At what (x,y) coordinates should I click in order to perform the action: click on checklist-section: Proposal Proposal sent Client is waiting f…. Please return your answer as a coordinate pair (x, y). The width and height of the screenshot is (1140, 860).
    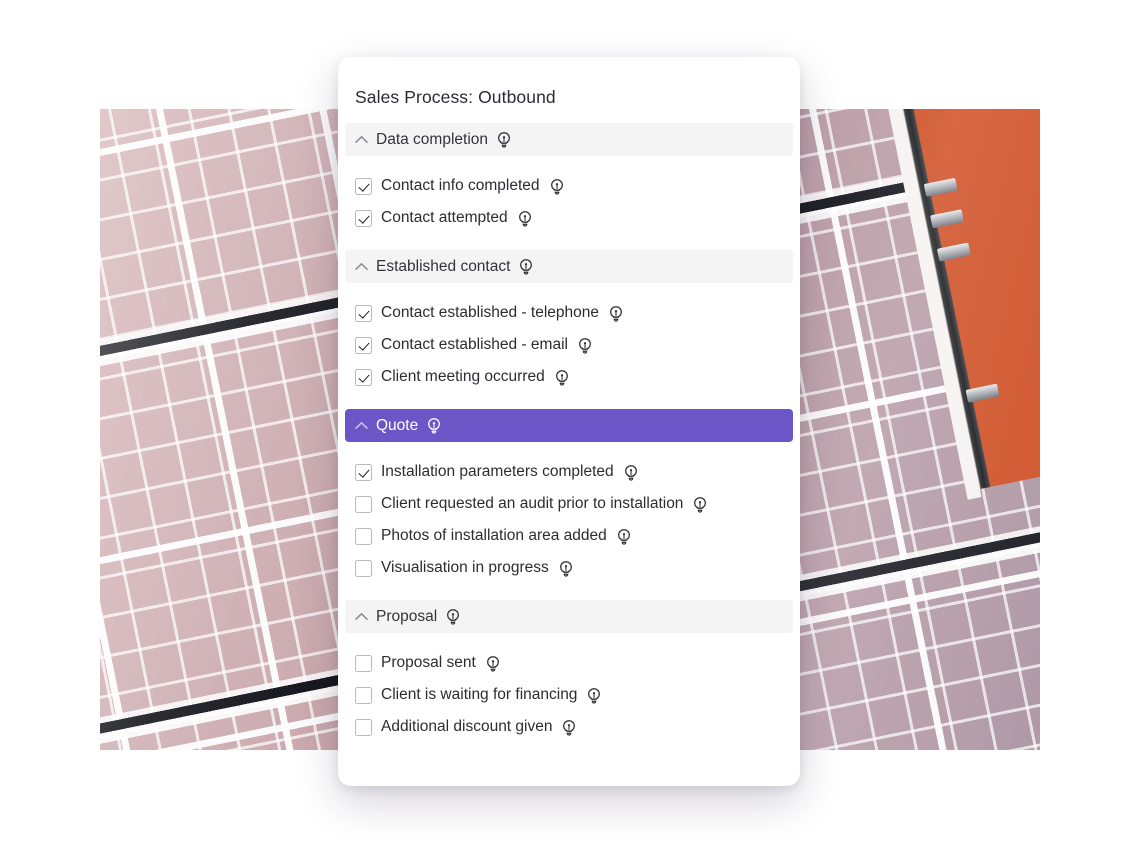
    Looking at the image, I should click on (569, 679).